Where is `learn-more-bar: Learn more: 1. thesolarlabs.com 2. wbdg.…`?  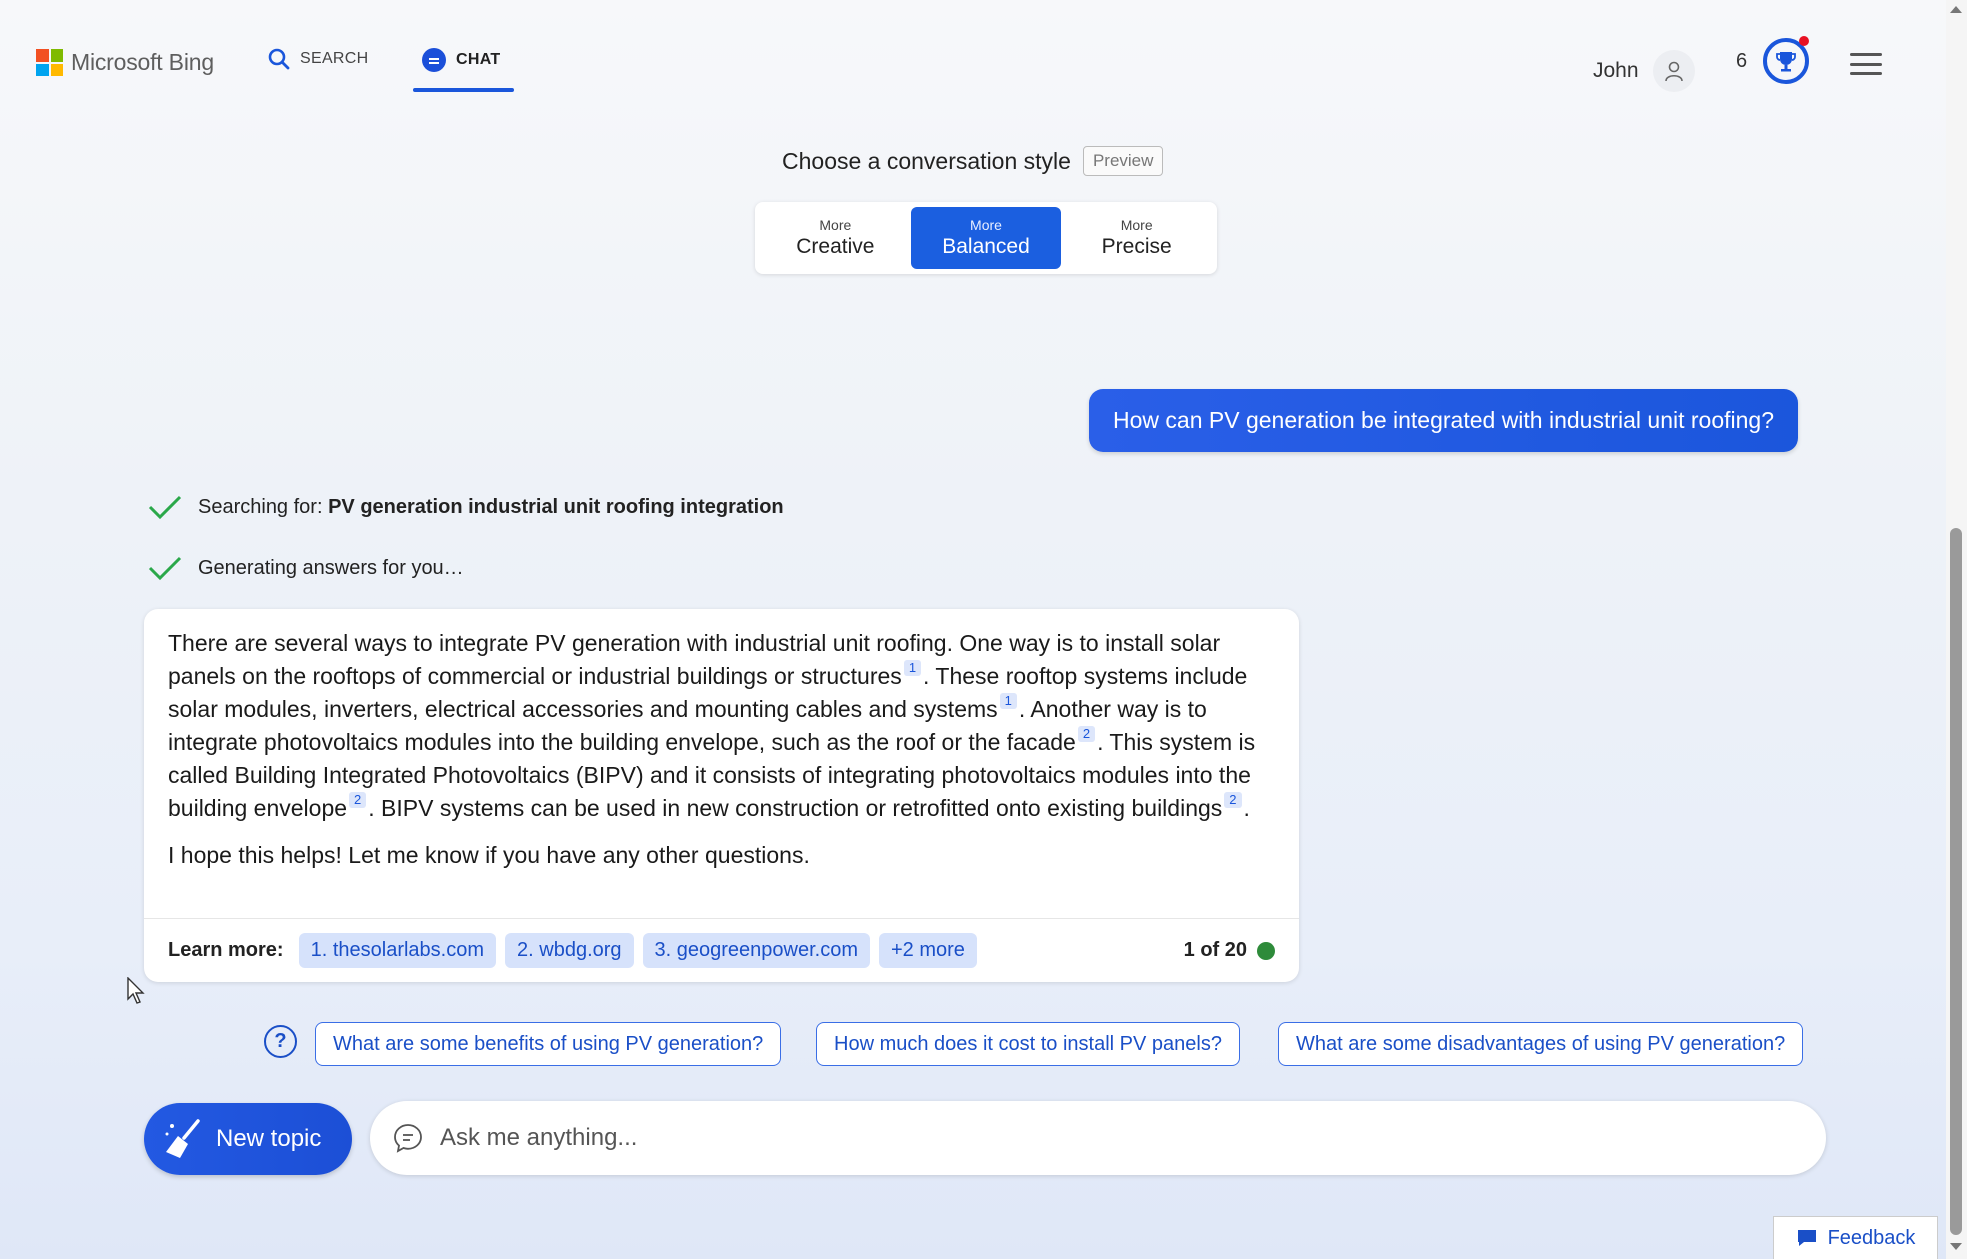 learn-more-bar: Learn more: 1. thesolarlabs.com 2. wbdg.… is located at coordinates (721, 950).